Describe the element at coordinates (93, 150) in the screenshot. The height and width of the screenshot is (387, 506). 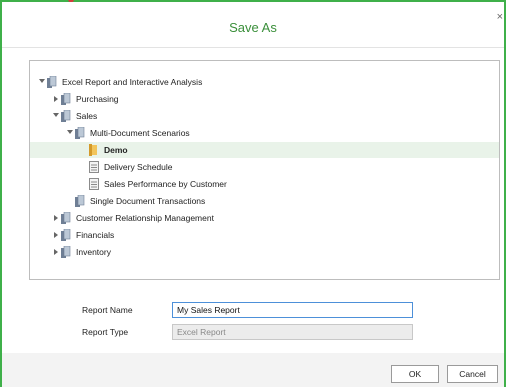
I see `folder-icon` at that location.